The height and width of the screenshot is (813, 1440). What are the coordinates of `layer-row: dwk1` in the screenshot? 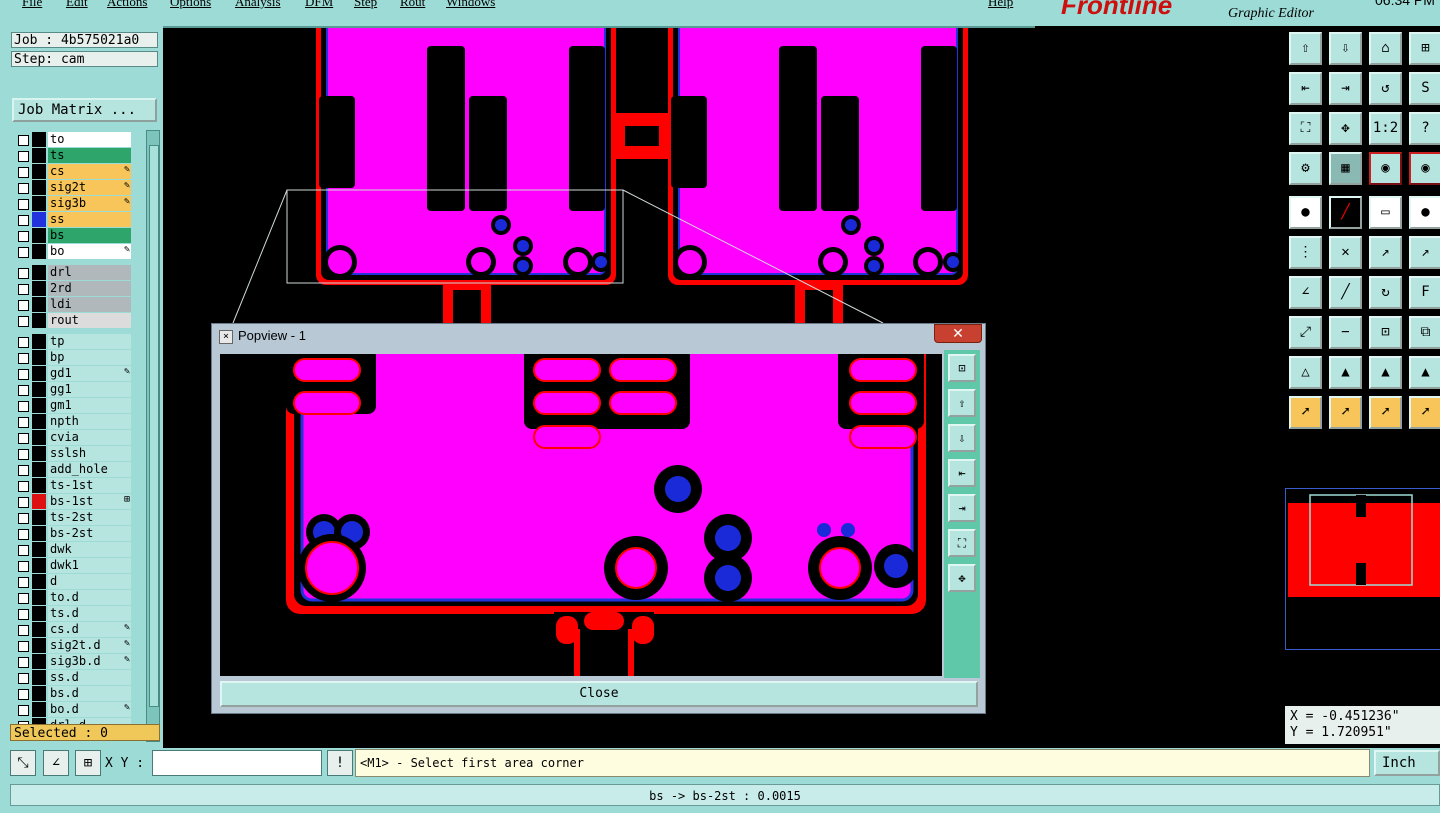 It's located at (72, 565).